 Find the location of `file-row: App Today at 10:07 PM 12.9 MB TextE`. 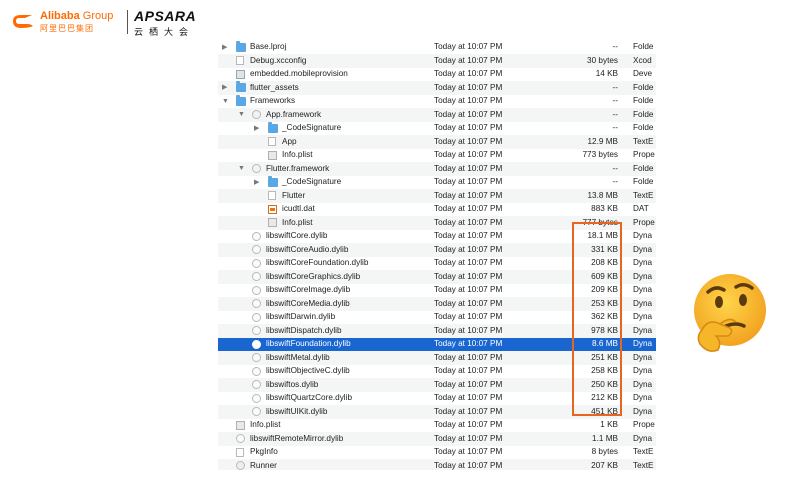

file-row: App Today at 10:07 PM 12.9 MB TextE is located at coordinates (437, 142).